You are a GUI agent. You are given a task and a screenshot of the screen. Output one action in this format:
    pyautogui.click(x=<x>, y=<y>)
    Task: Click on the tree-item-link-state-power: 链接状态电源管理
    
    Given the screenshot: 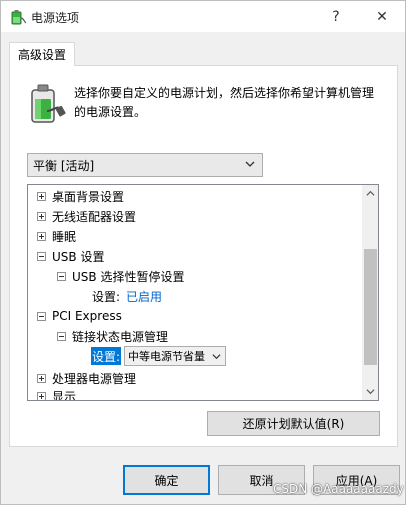 What is the action you would take?
    pyautogui.click(x=112, y=336)
    